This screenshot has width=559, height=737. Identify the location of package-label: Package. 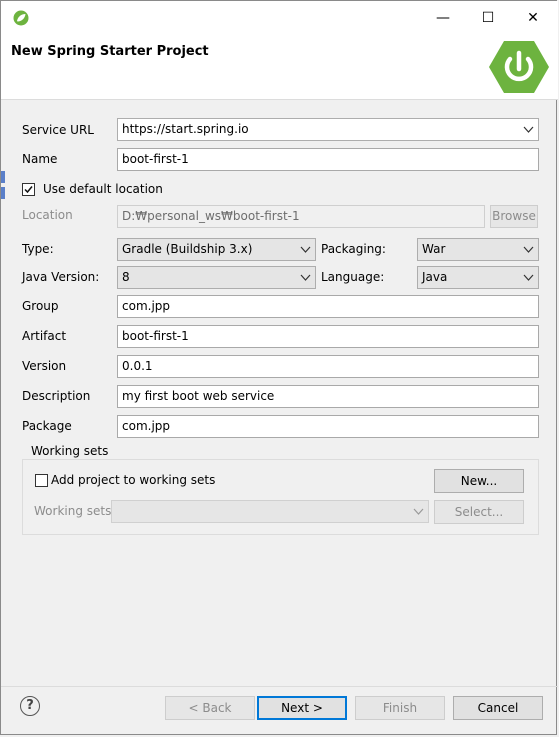
(47, 426).